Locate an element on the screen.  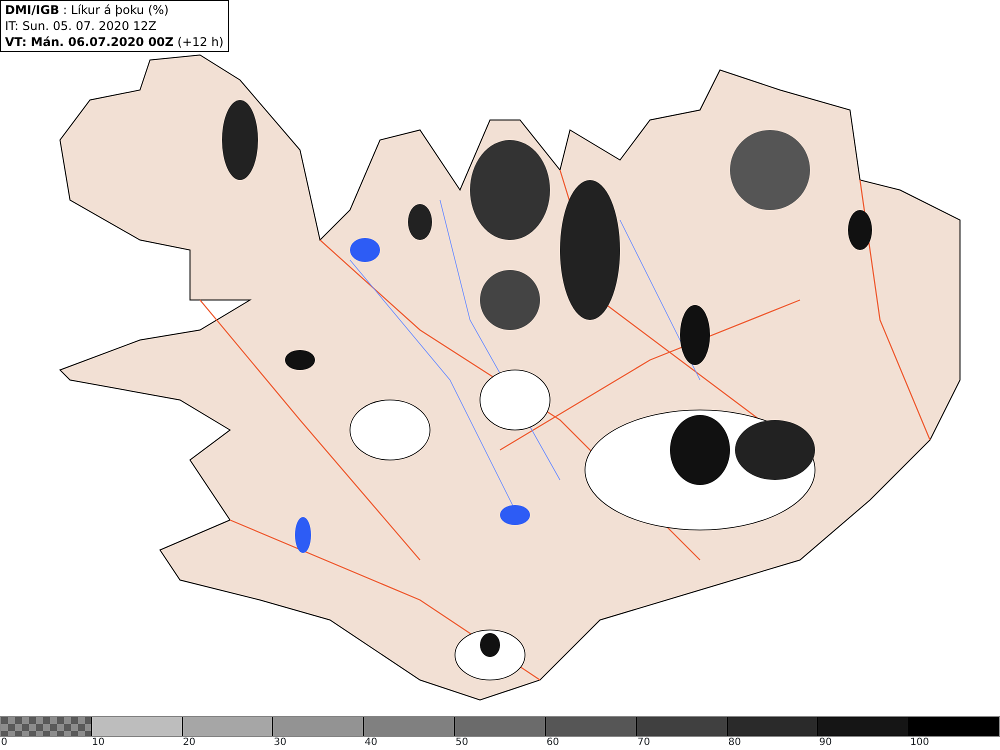
header-line: VT: Mán. 06.07.2020 00Z (+12 h) is located at coordinates (114, 42).